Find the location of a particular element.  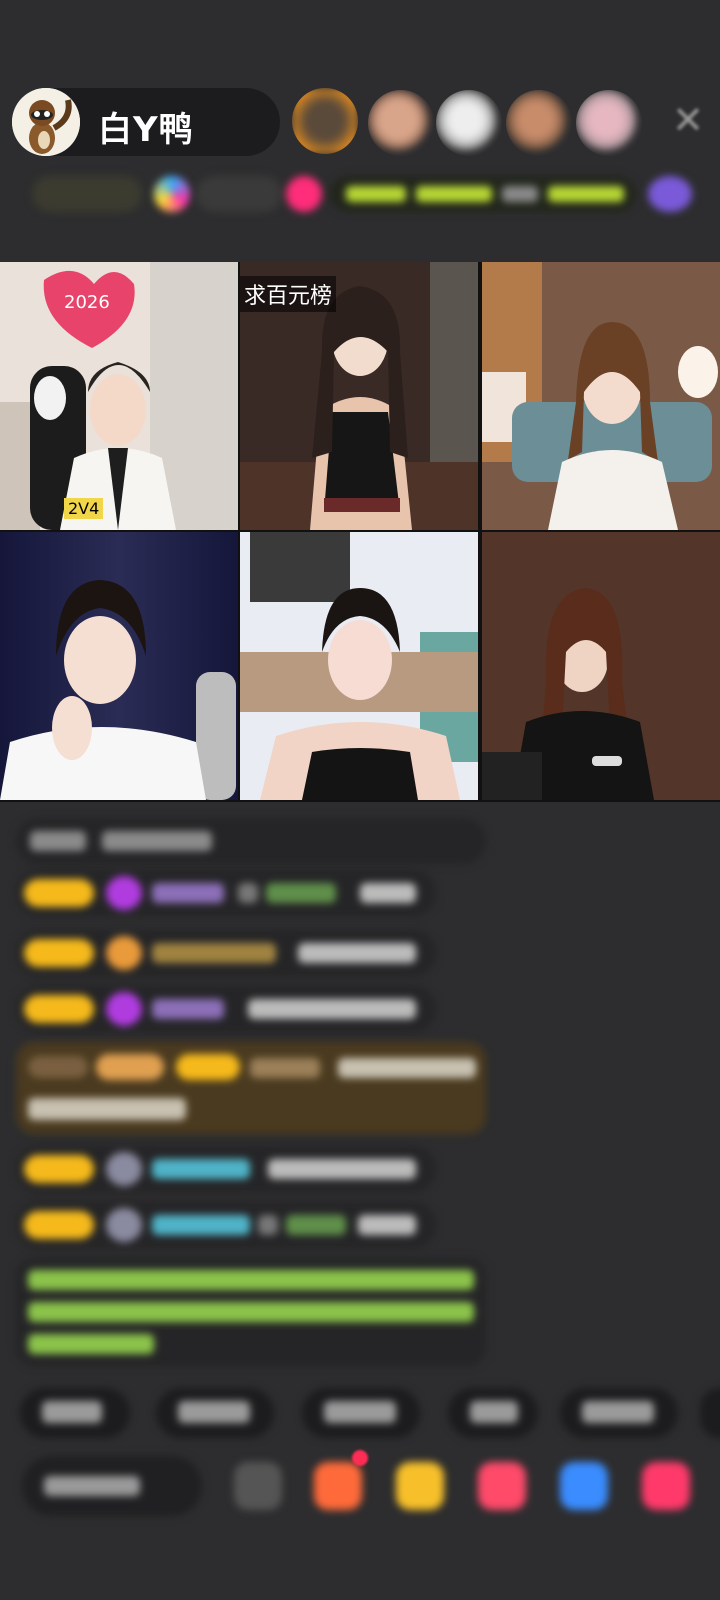

chat-message-system is located at coordinates (251, 841).